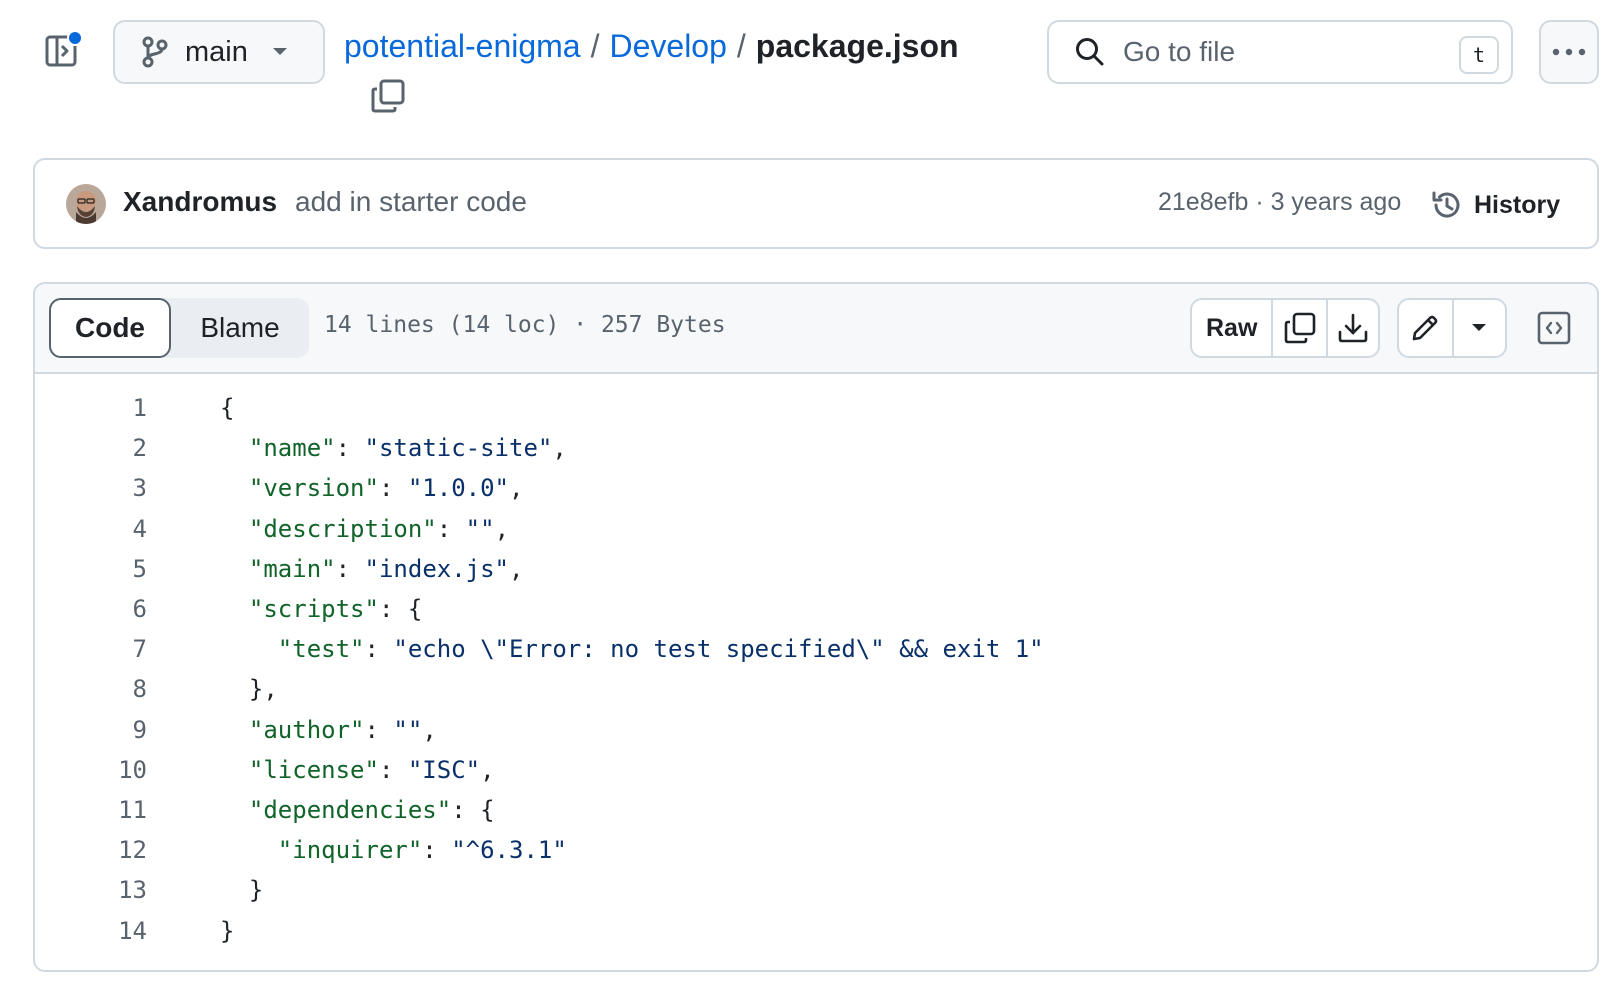 The width and height of the screenshot is (1620, 1003). What do you see at coordinates (91, 770) in the screenshot?
I see `line-number: 10` at bounding box center [91, 770].